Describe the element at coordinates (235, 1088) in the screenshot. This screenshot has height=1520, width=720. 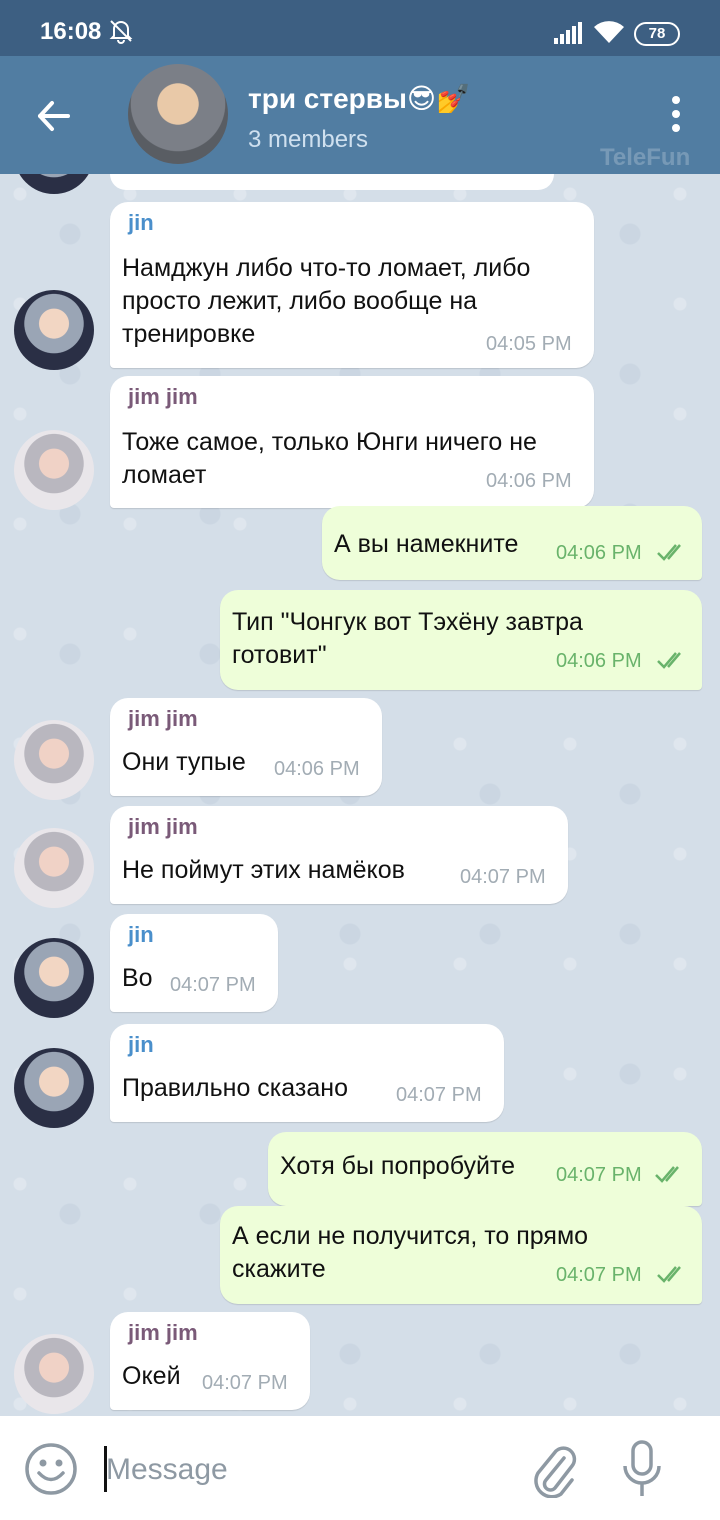
I see `message-text: Правильно сказано` at that location.